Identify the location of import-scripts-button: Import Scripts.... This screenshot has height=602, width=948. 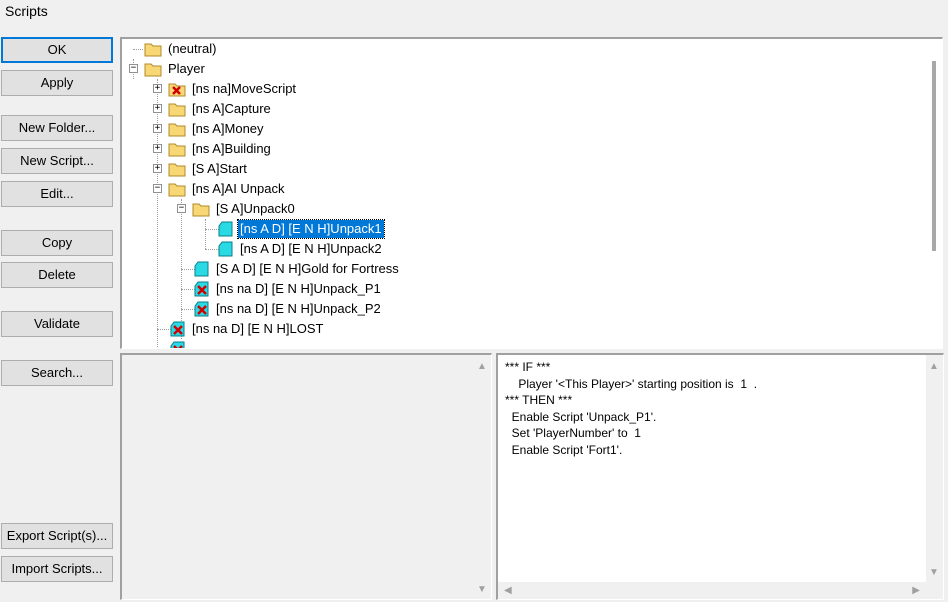
(57, 569).